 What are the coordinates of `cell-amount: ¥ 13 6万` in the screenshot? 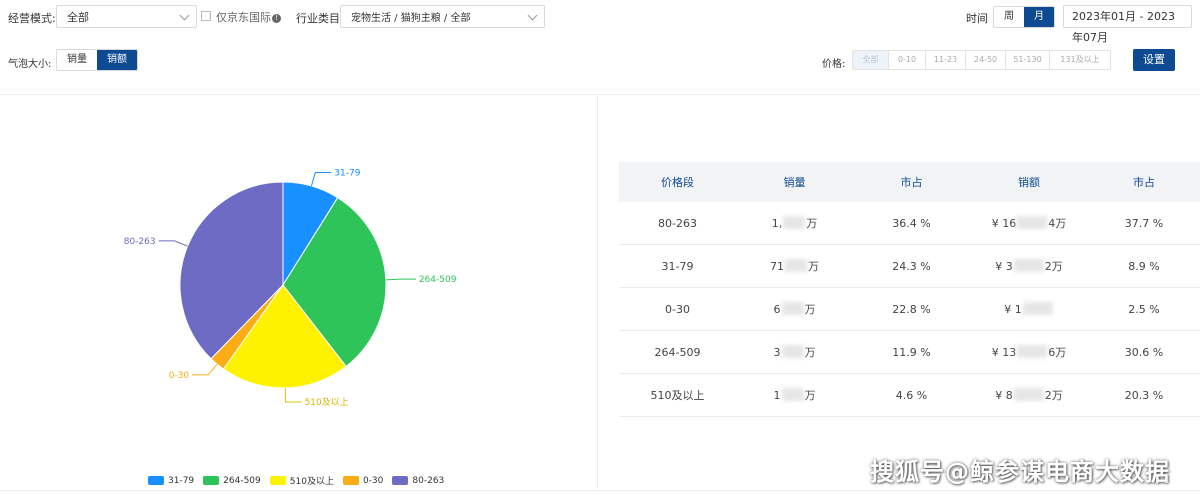 It's located at (1029, 352).